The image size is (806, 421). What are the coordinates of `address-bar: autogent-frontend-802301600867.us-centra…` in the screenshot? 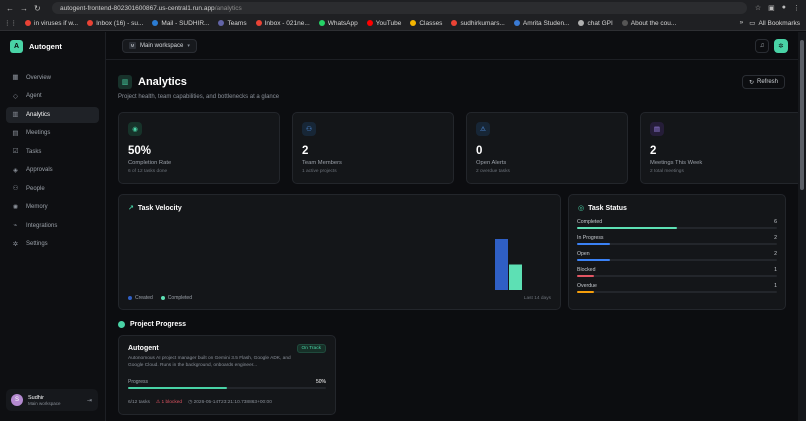 It's located at (399, 8).